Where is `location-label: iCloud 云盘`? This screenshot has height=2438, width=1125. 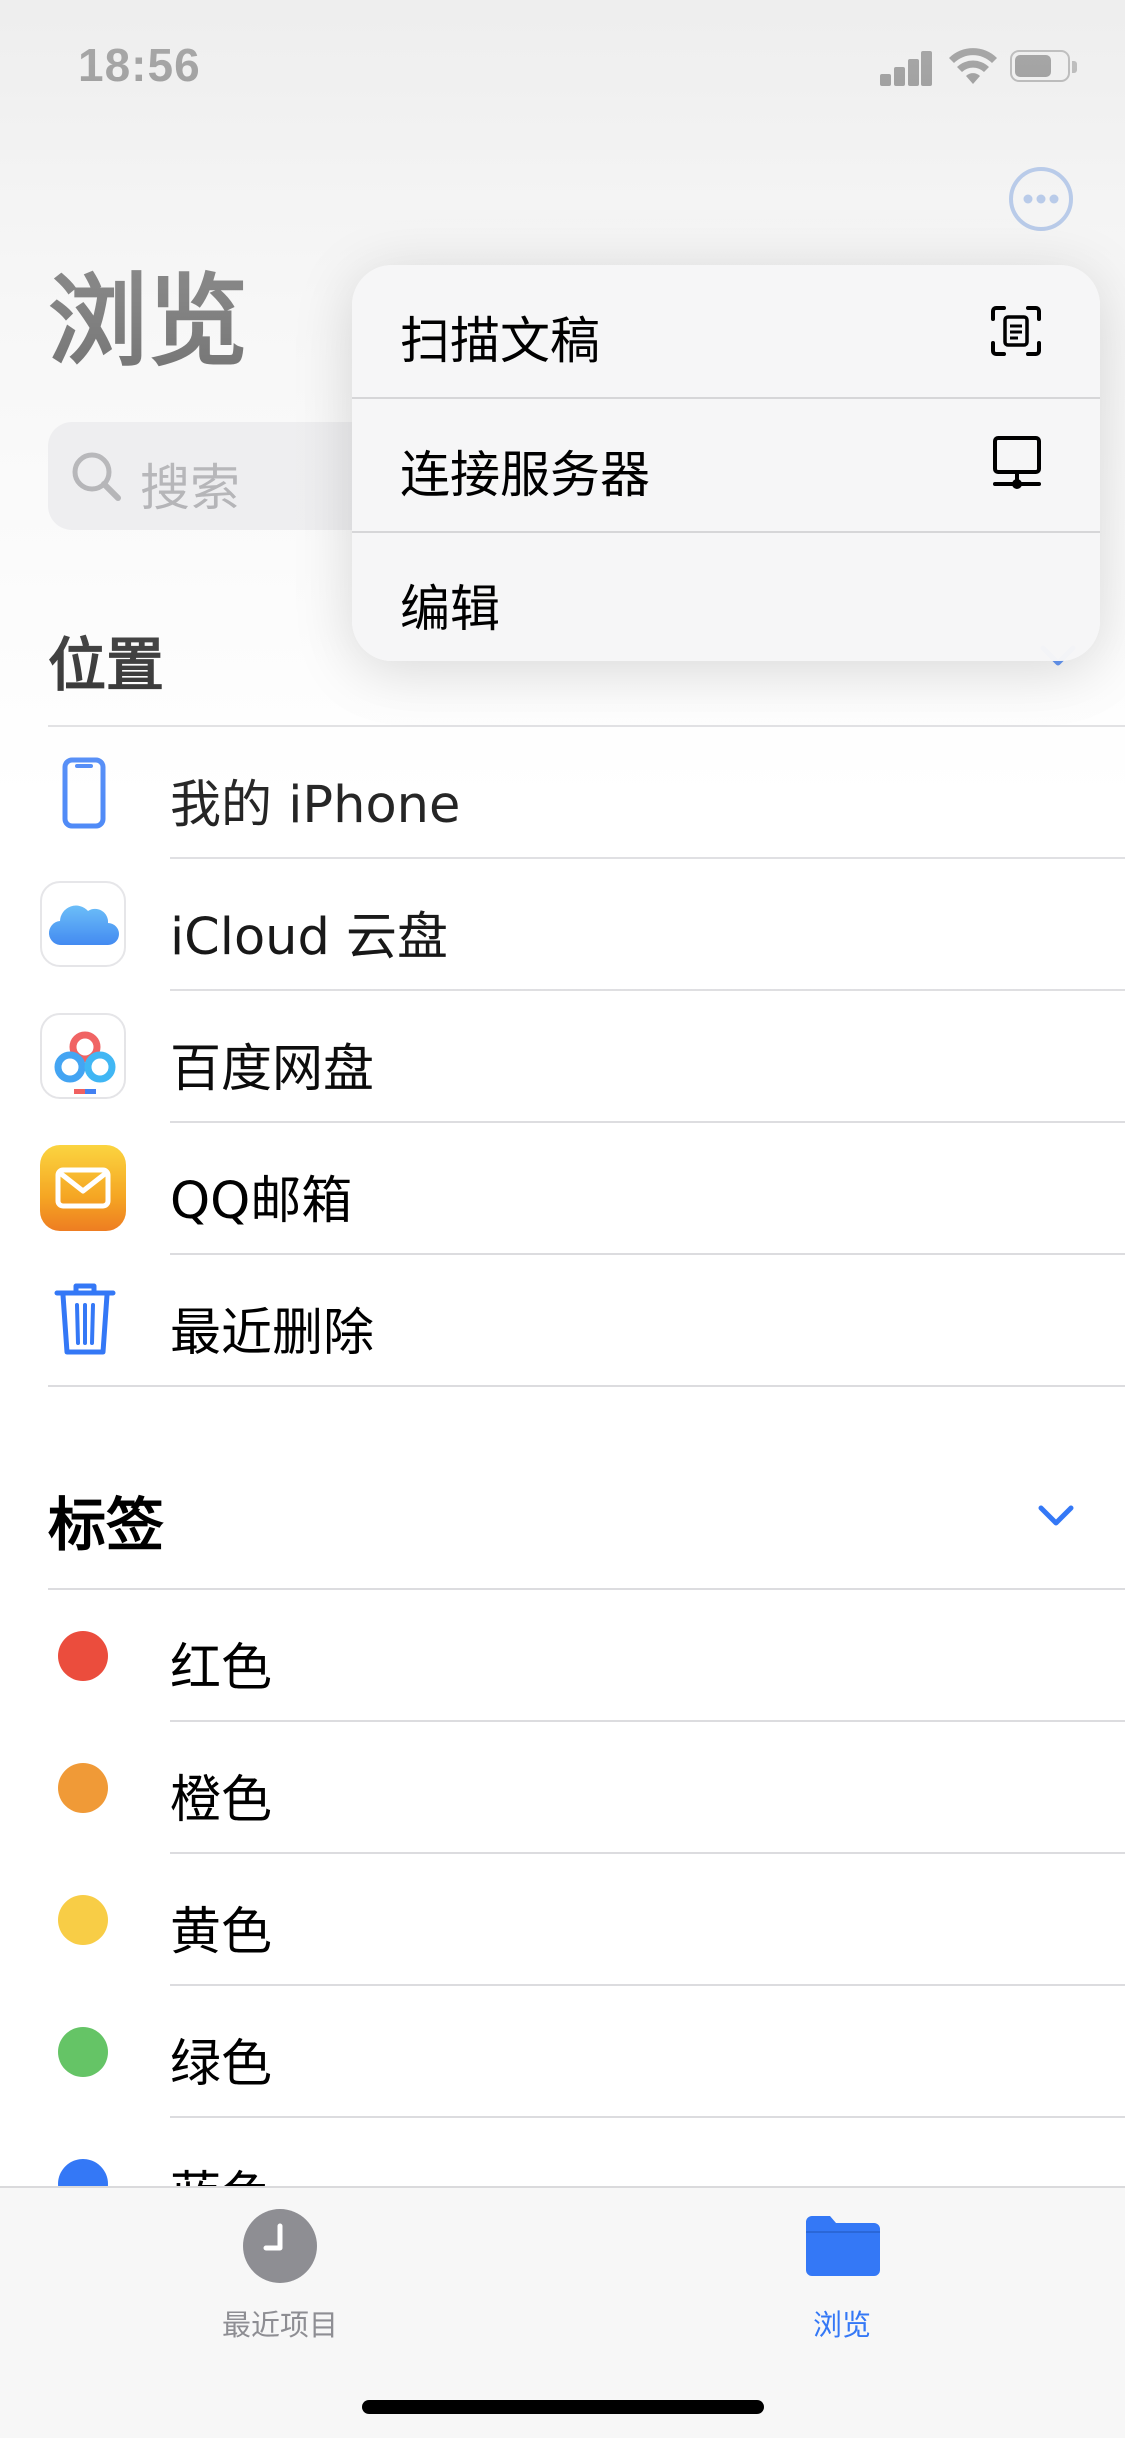 location-label: iCloud 云盘 is located at coordinates (309, 937).